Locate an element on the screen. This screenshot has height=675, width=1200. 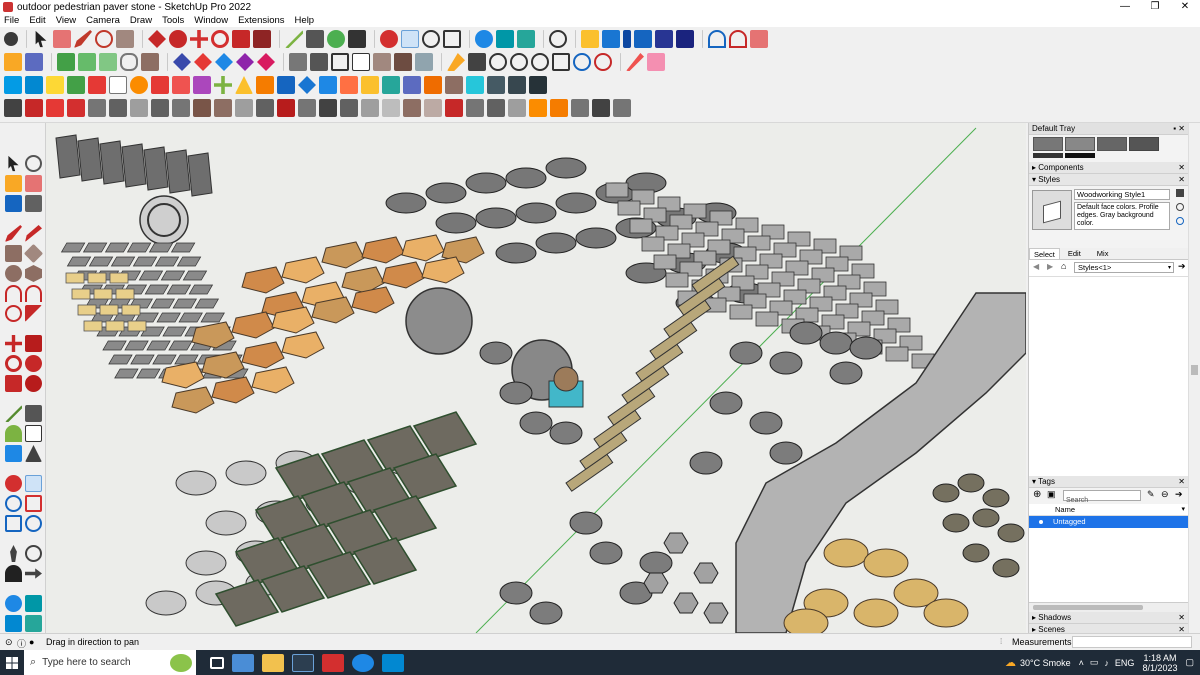
joint-push-pull-icon is located at coordinates (34, 108).